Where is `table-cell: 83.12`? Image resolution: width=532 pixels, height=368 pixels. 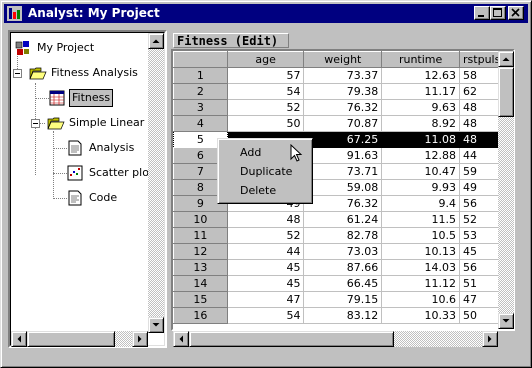 table-cell: 83.12 is located at coordinates (343, 315).